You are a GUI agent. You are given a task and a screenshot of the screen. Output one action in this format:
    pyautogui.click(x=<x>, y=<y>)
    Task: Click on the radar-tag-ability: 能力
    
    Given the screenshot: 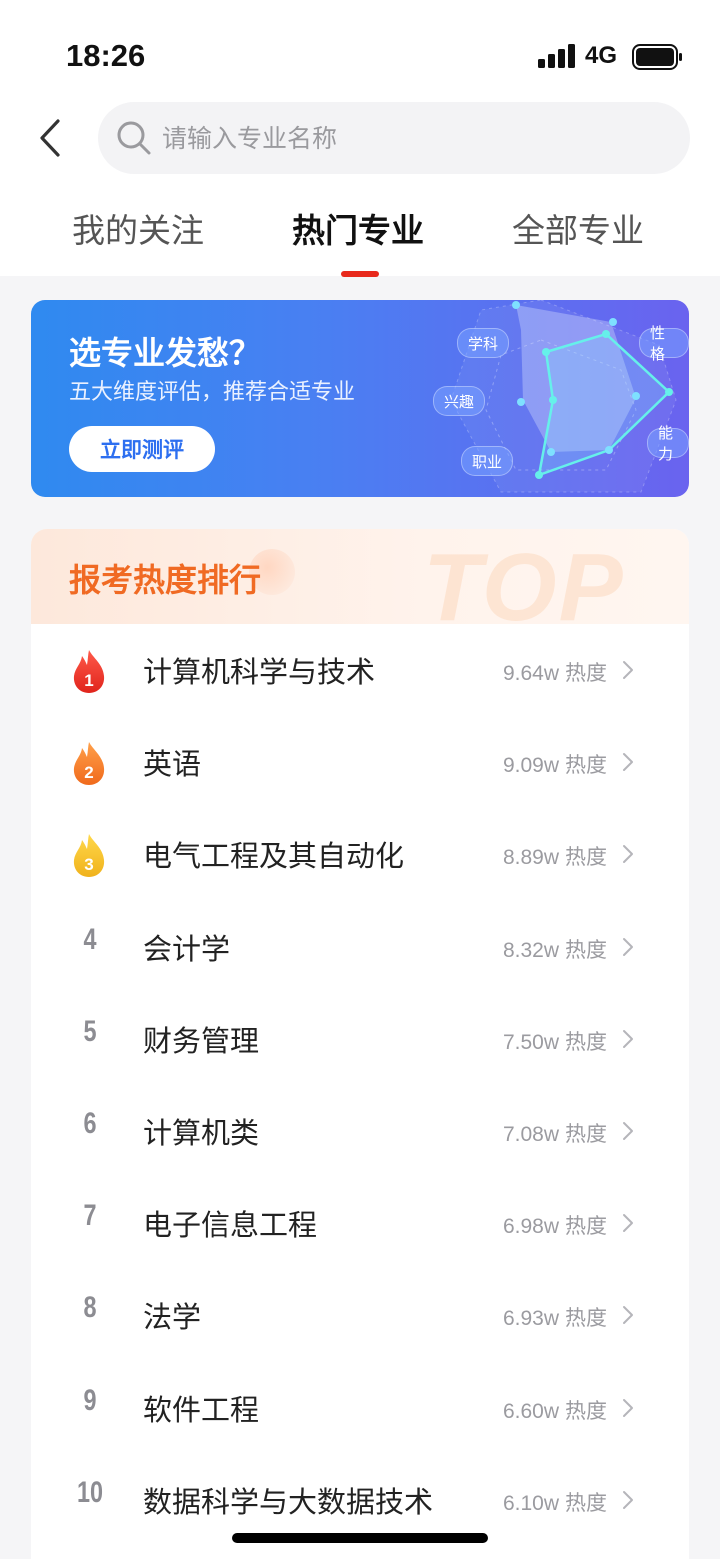 What is the action you would take?
    pyautogui.click(x=668, y=443)
    